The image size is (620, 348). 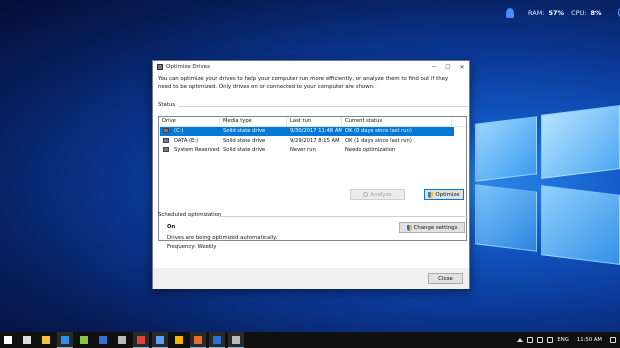 I want to click on tray-overflow-icon, so click(x=520, y=340).